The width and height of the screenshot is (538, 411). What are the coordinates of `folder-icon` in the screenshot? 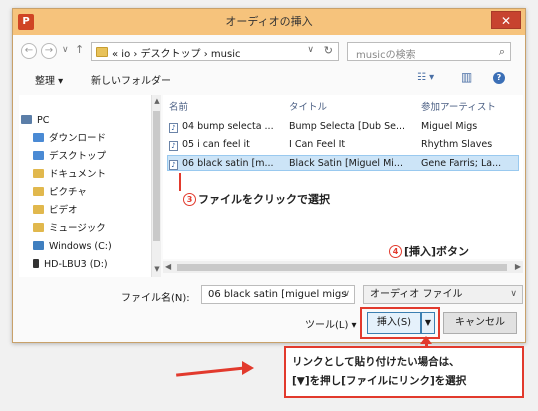 It's located at (102, 52).